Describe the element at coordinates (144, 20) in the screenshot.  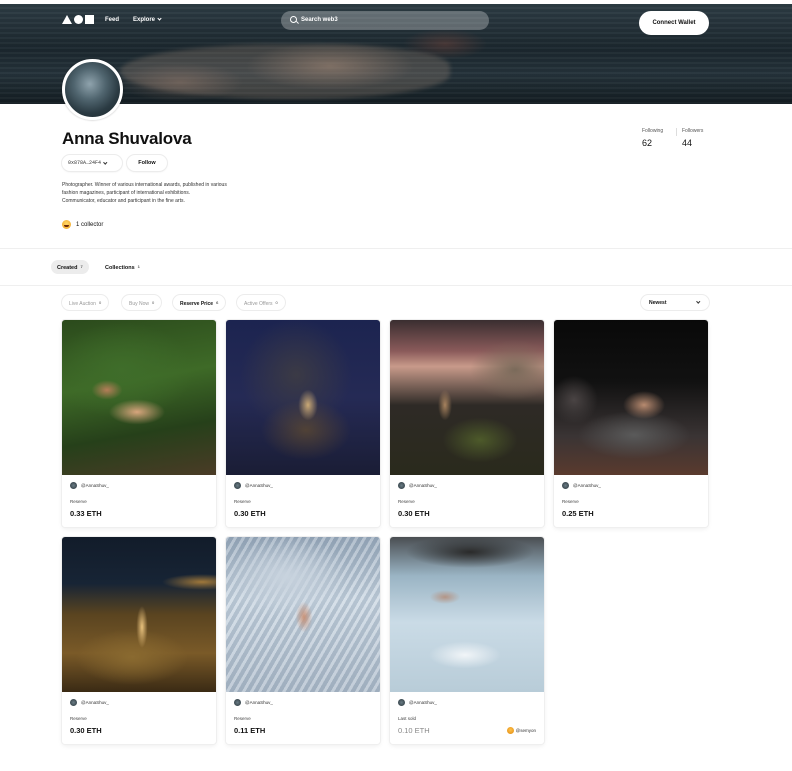
I see `nav-explore-label: Explore` at that location.